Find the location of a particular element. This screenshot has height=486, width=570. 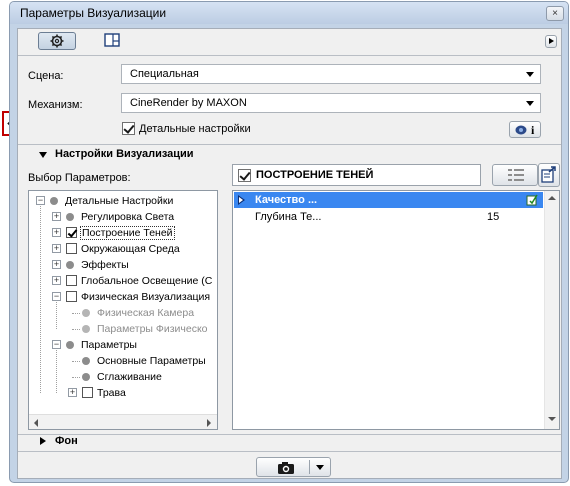

scroll-right-icon is located at coordinates (209, 423).